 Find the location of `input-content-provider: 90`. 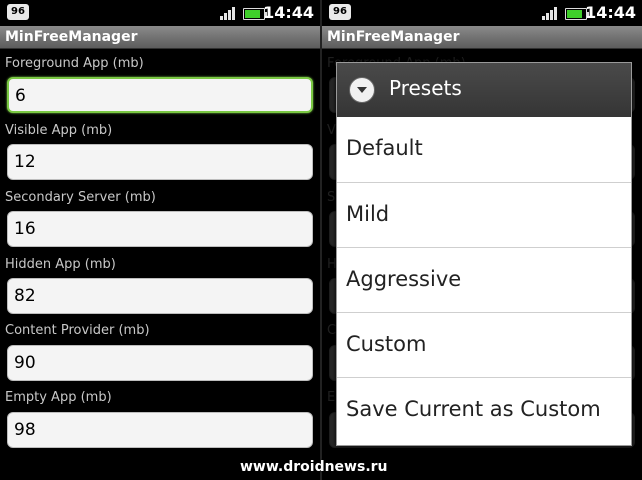

input-content-provider: 90 is located at coordinates (160, 363).